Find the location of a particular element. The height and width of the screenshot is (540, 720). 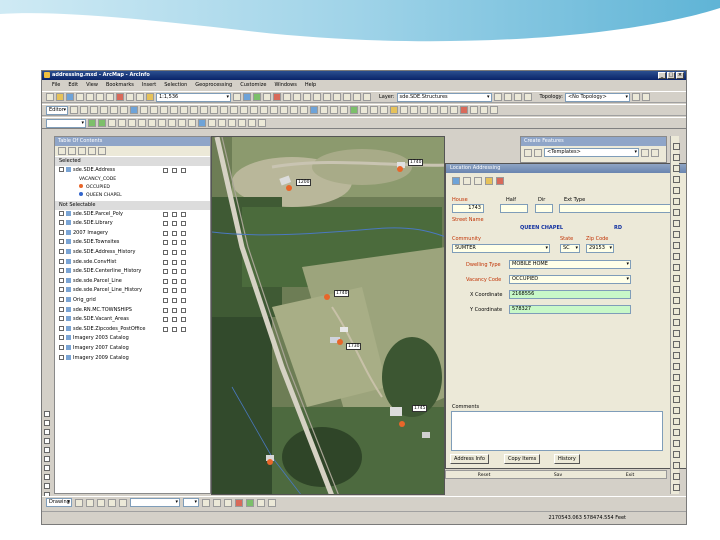

footer-reset: Reset is located at coordinates (484, 474).